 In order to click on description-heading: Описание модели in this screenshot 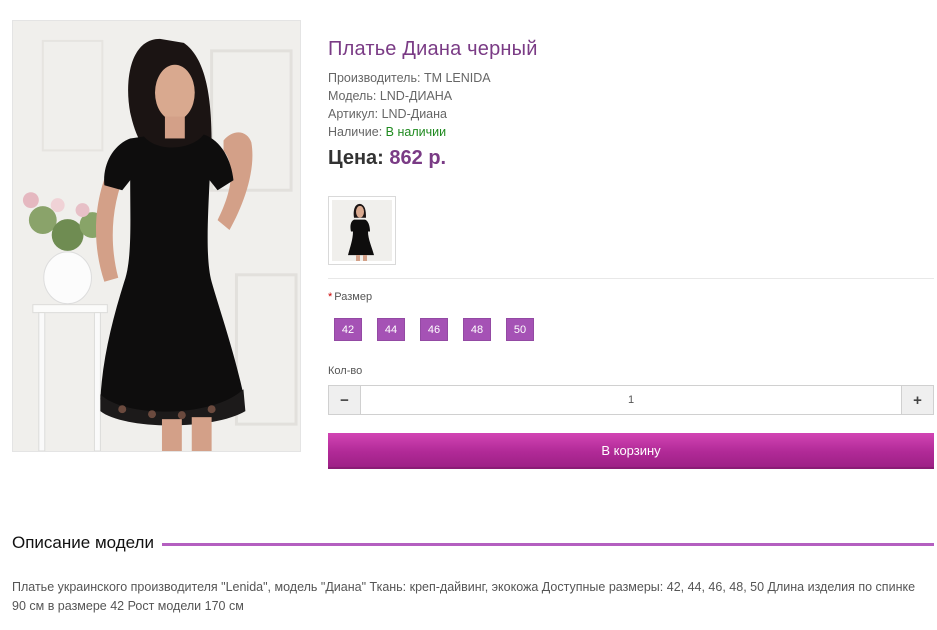, I will do `click(473, 543)`.